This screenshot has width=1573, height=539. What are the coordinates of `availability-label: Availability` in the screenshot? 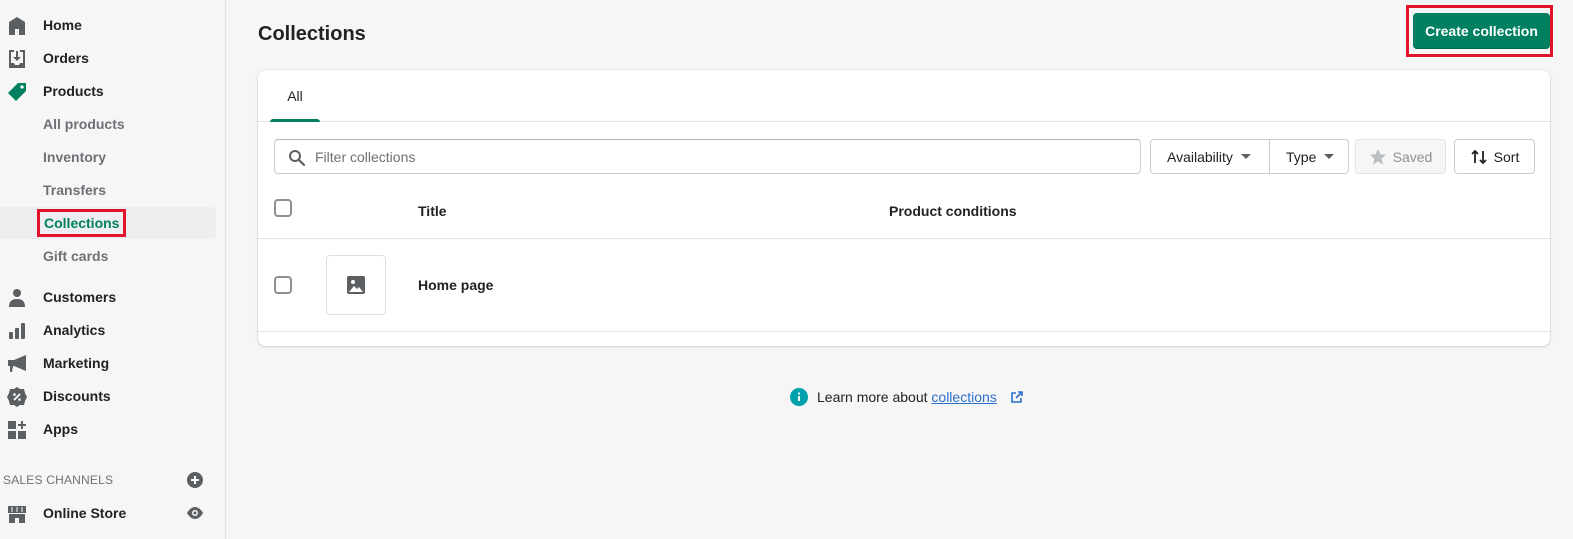 It's located at (1200, 156).